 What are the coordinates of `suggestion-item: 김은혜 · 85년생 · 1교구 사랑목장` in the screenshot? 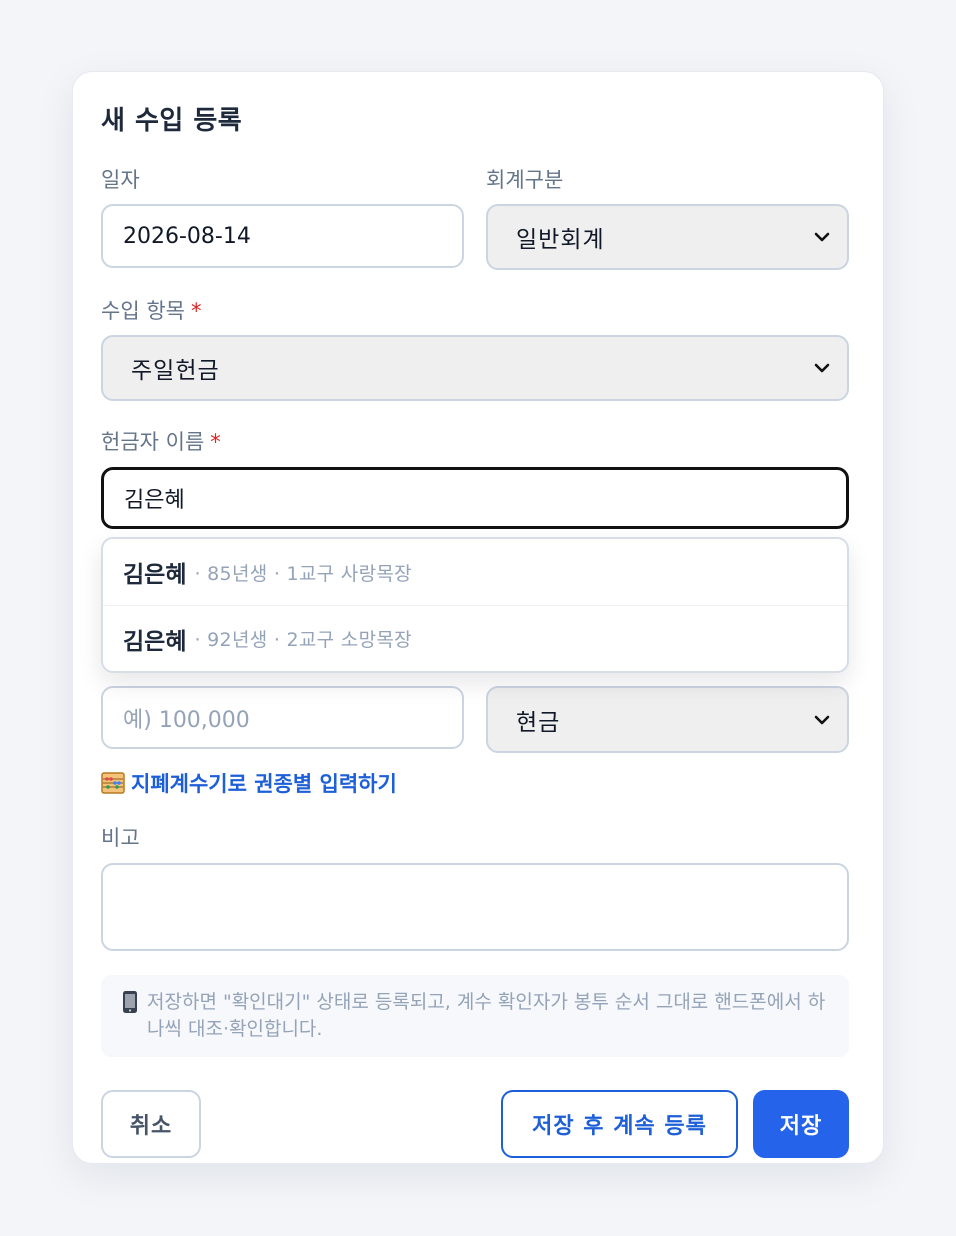 It's located at (475, 572).